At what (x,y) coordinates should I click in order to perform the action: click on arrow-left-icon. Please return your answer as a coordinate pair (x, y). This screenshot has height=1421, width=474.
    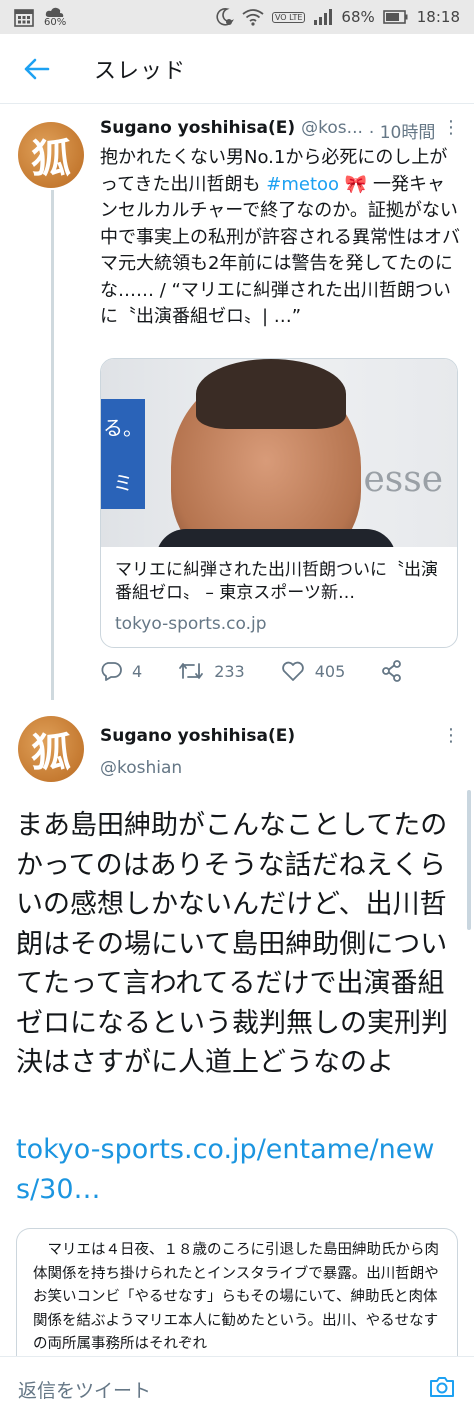
    Looking at the image, I should click on (37, 68).